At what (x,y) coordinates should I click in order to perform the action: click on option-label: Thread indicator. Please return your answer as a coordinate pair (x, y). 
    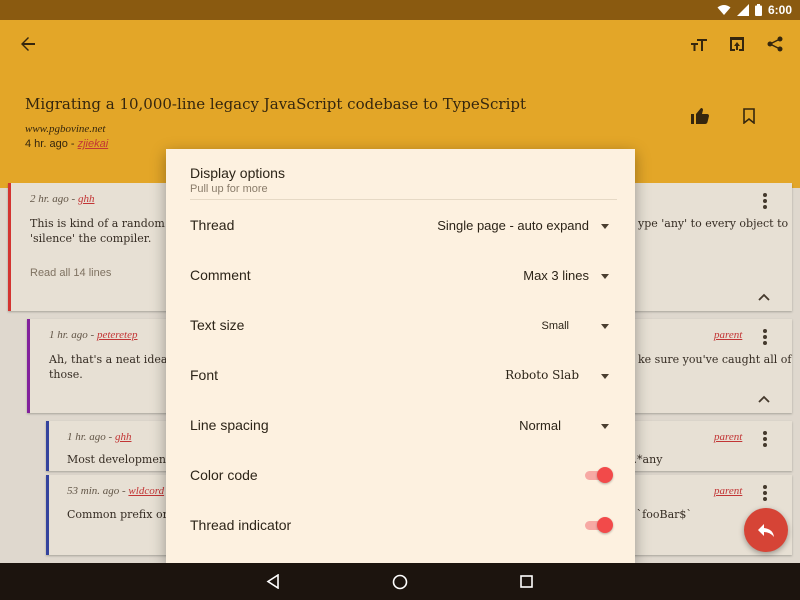
    Looking at the image, I should click on (241, 525).